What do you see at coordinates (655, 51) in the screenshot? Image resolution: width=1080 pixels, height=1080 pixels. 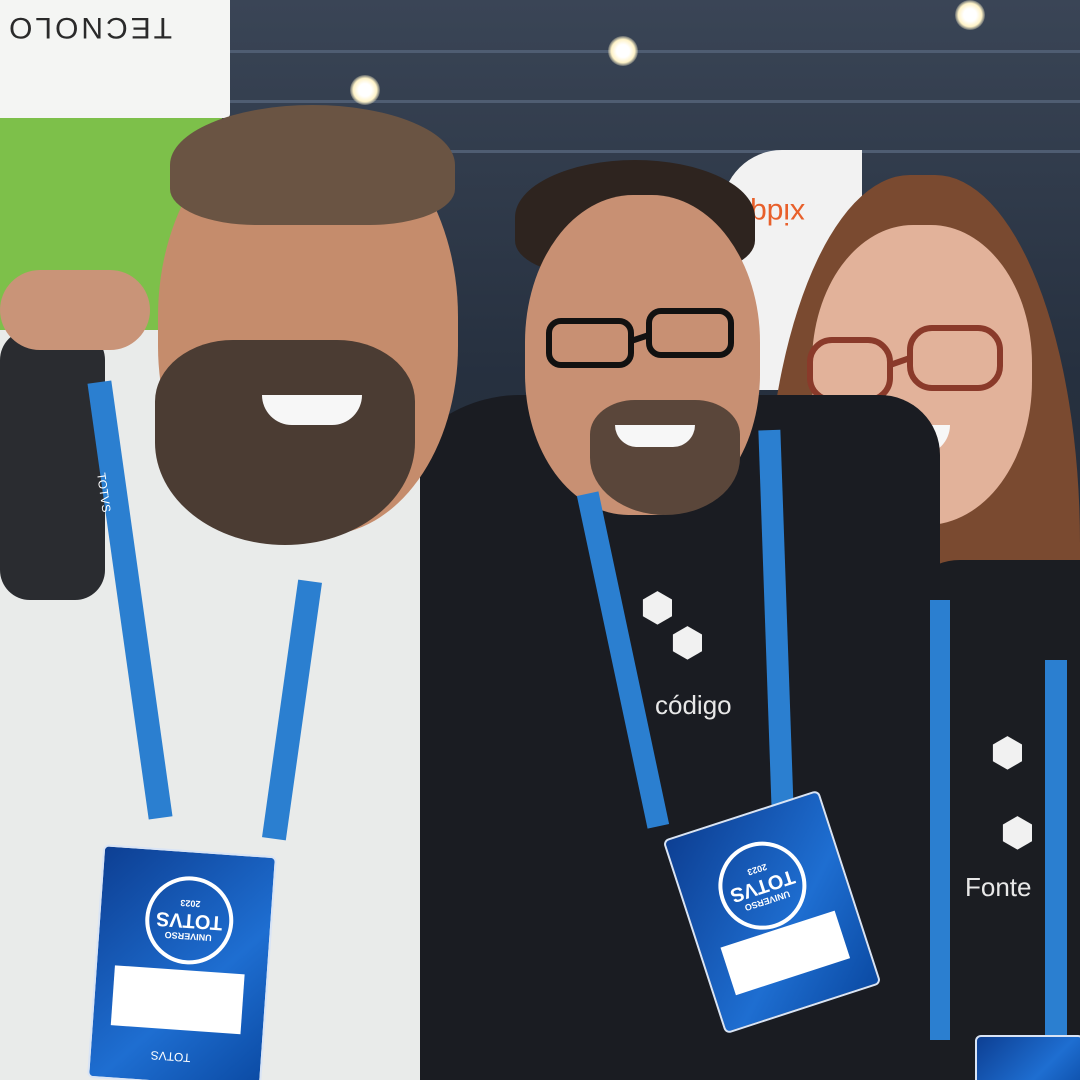 I see `ceiling-truss` at bounding box center [655, 51].